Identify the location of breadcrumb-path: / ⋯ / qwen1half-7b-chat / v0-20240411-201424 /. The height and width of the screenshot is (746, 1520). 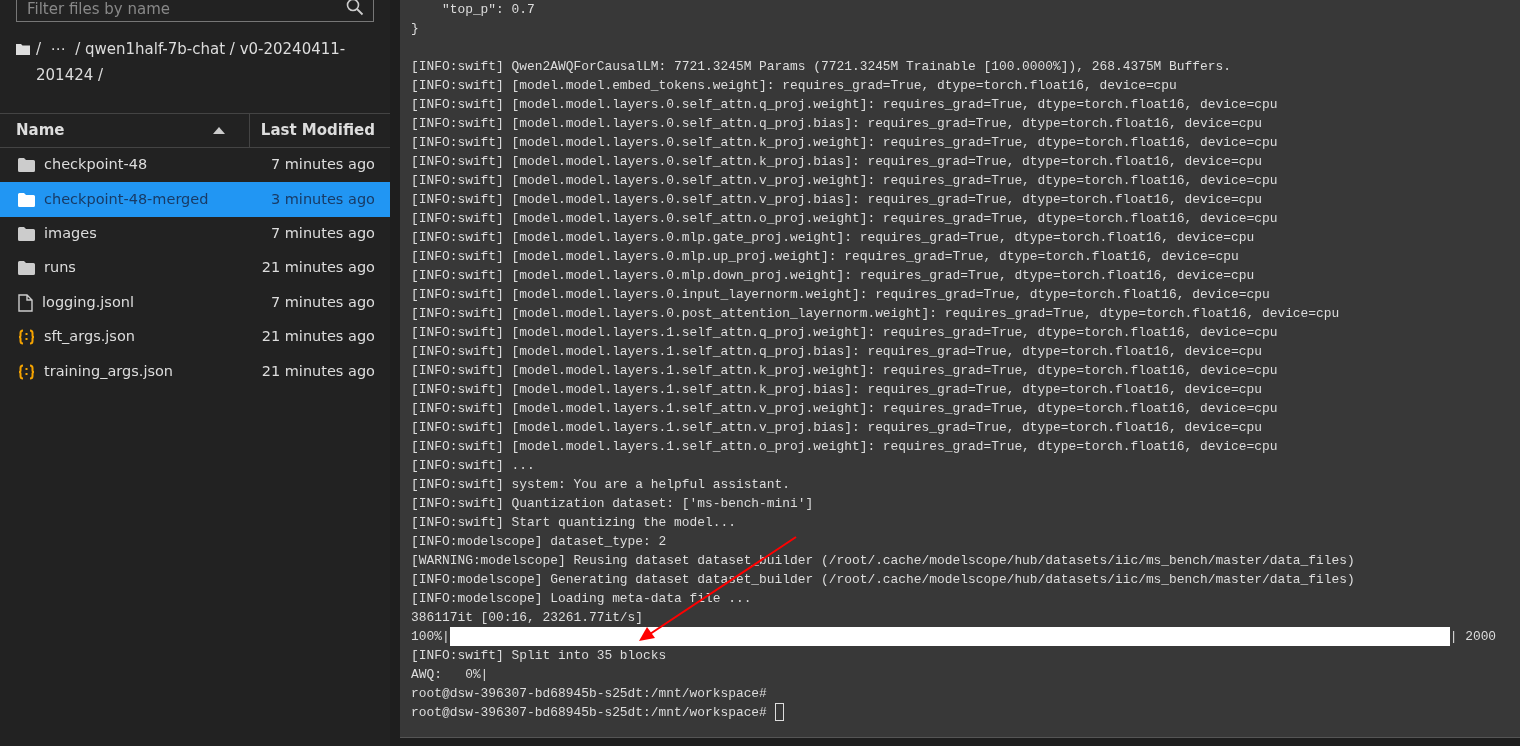
(205, 62).